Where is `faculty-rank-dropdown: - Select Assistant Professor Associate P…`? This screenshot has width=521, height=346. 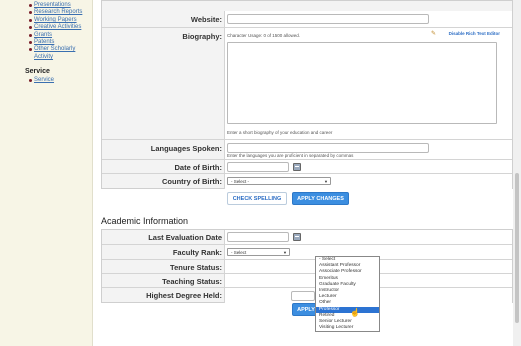 faculty-rank-dropdown: - Select Assistant Professor Associate P… is located at coordinates (347, 294).